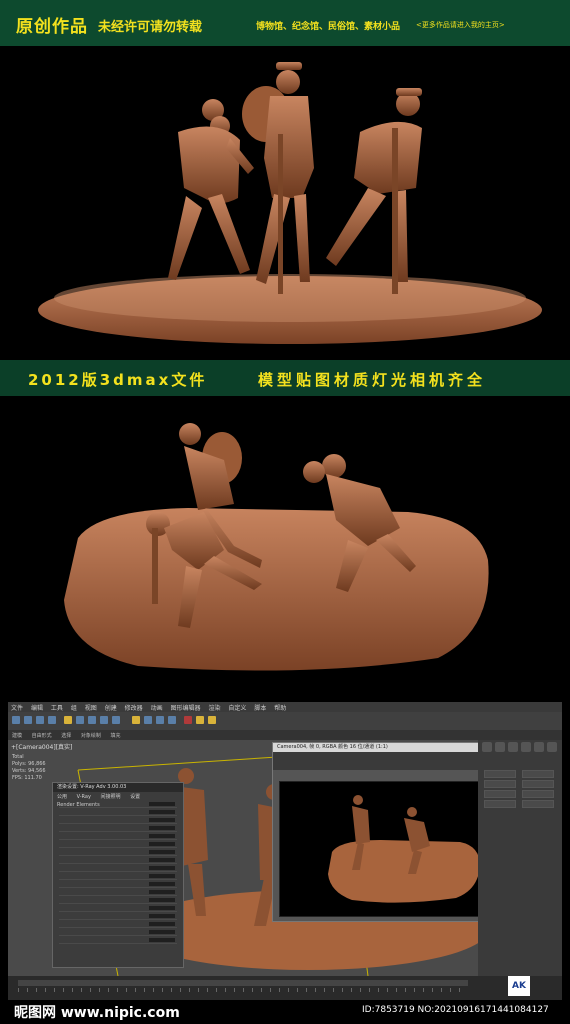 Image resolution: width=570 pixels, height=1024 pixels. I want to click on stats-total: Total, so click(18, 757).